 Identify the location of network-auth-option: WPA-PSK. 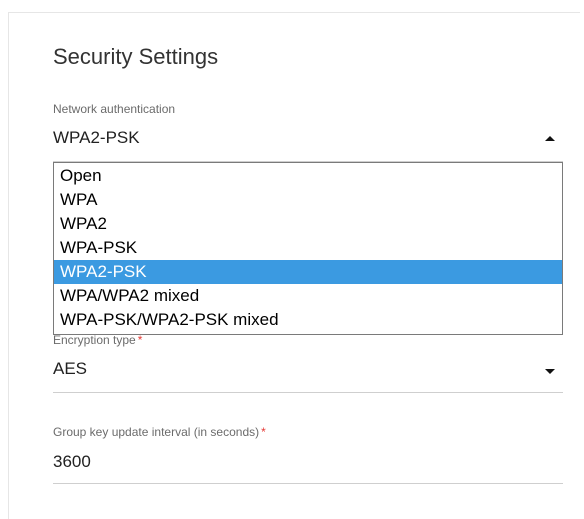
(308, 248).